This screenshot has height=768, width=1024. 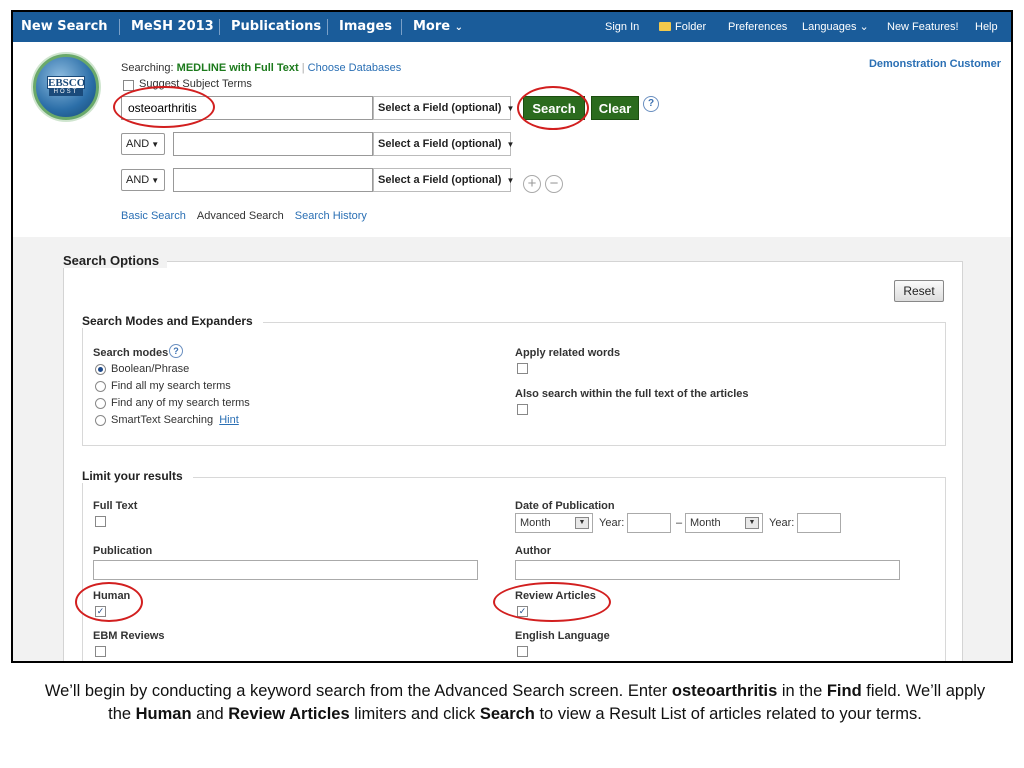 I want to click on search-modes-text: Search modes, so click(x=131, y=353).